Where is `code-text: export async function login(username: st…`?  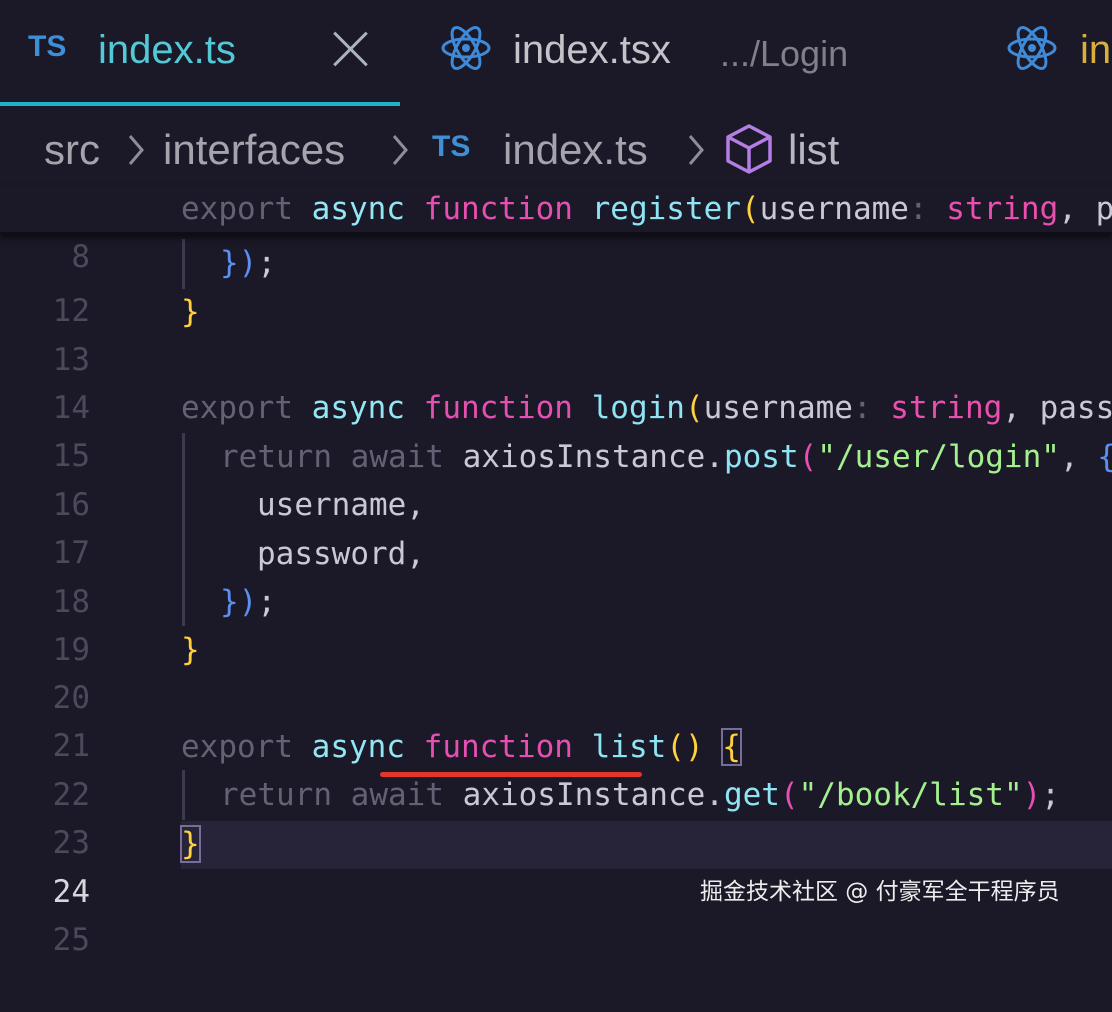 code-text: export async function login(username: st… is located at coordinates (646, 408).